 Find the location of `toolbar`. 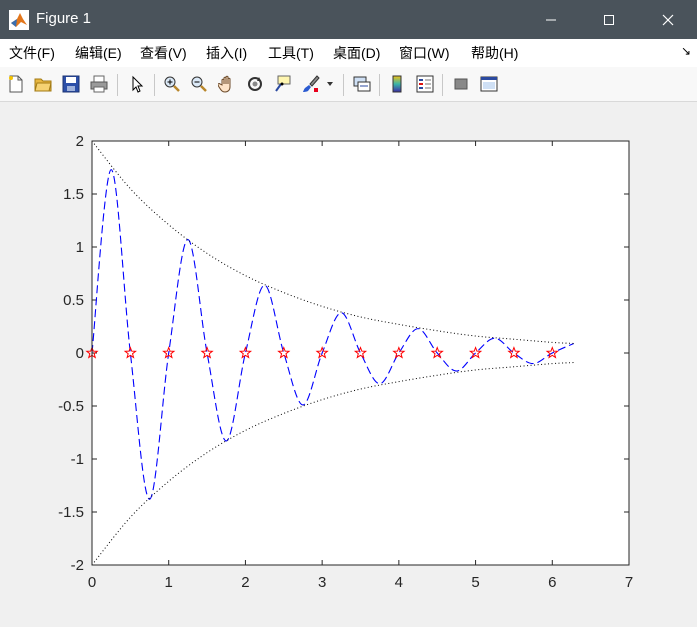

toolbar is located at coordinates (348, 84).